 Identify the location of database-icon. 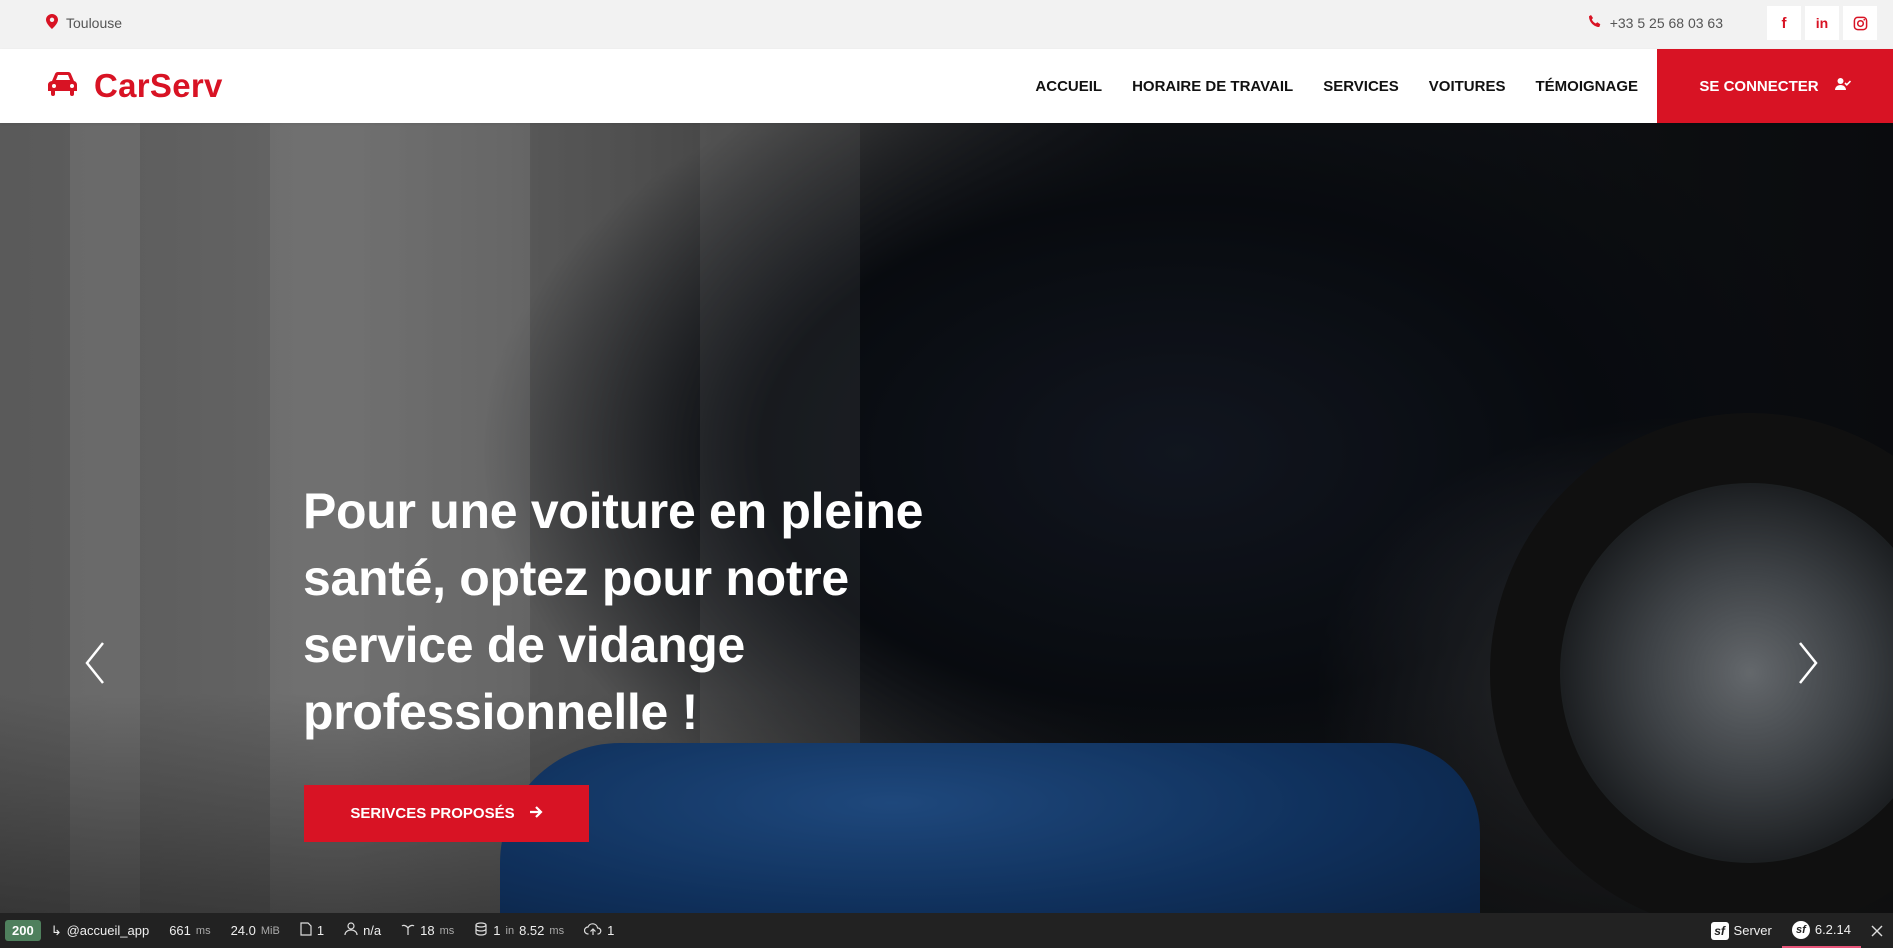
(481, 930).